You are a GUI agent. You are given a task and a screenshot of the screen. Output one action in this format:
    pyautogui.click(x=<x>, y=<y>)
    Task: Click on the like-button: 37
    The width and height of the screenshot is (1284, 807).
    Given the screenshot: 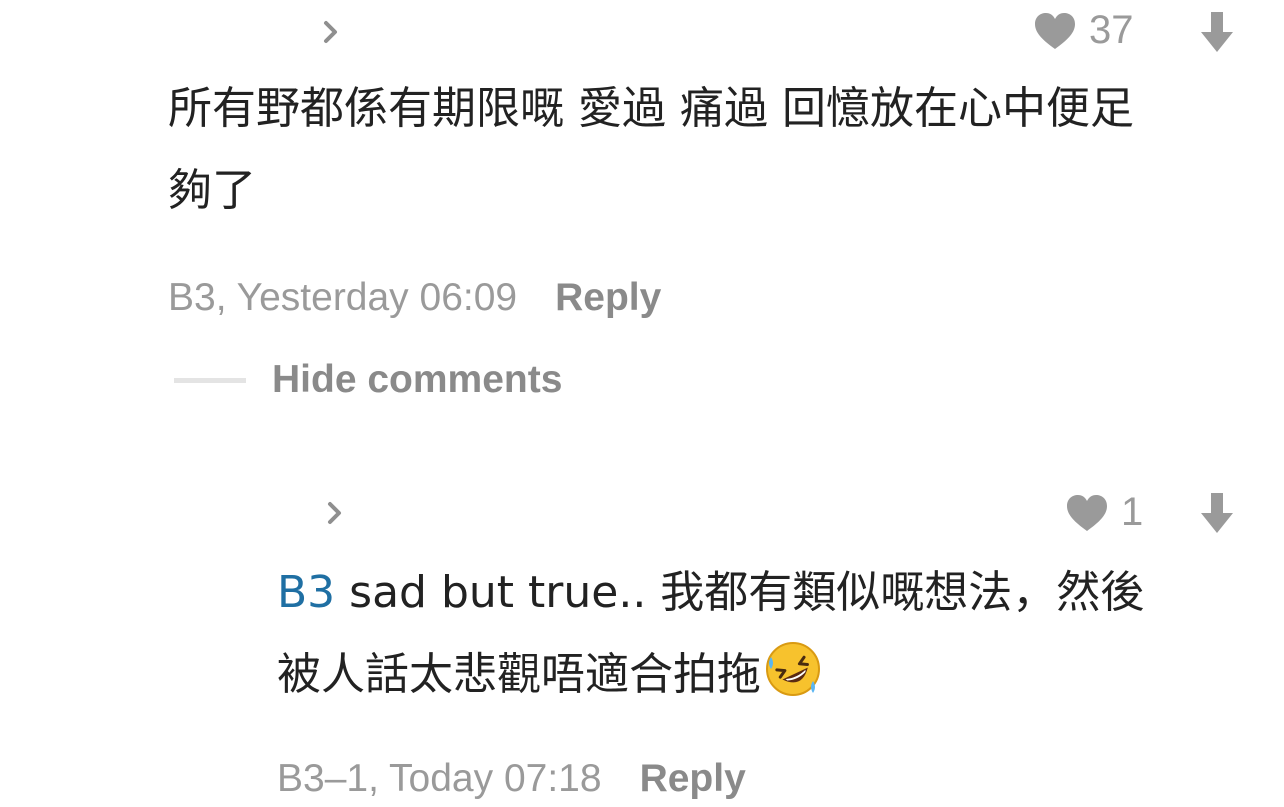 What is the action you would take?
    pyautogui.click(x=1083, y=30)
    